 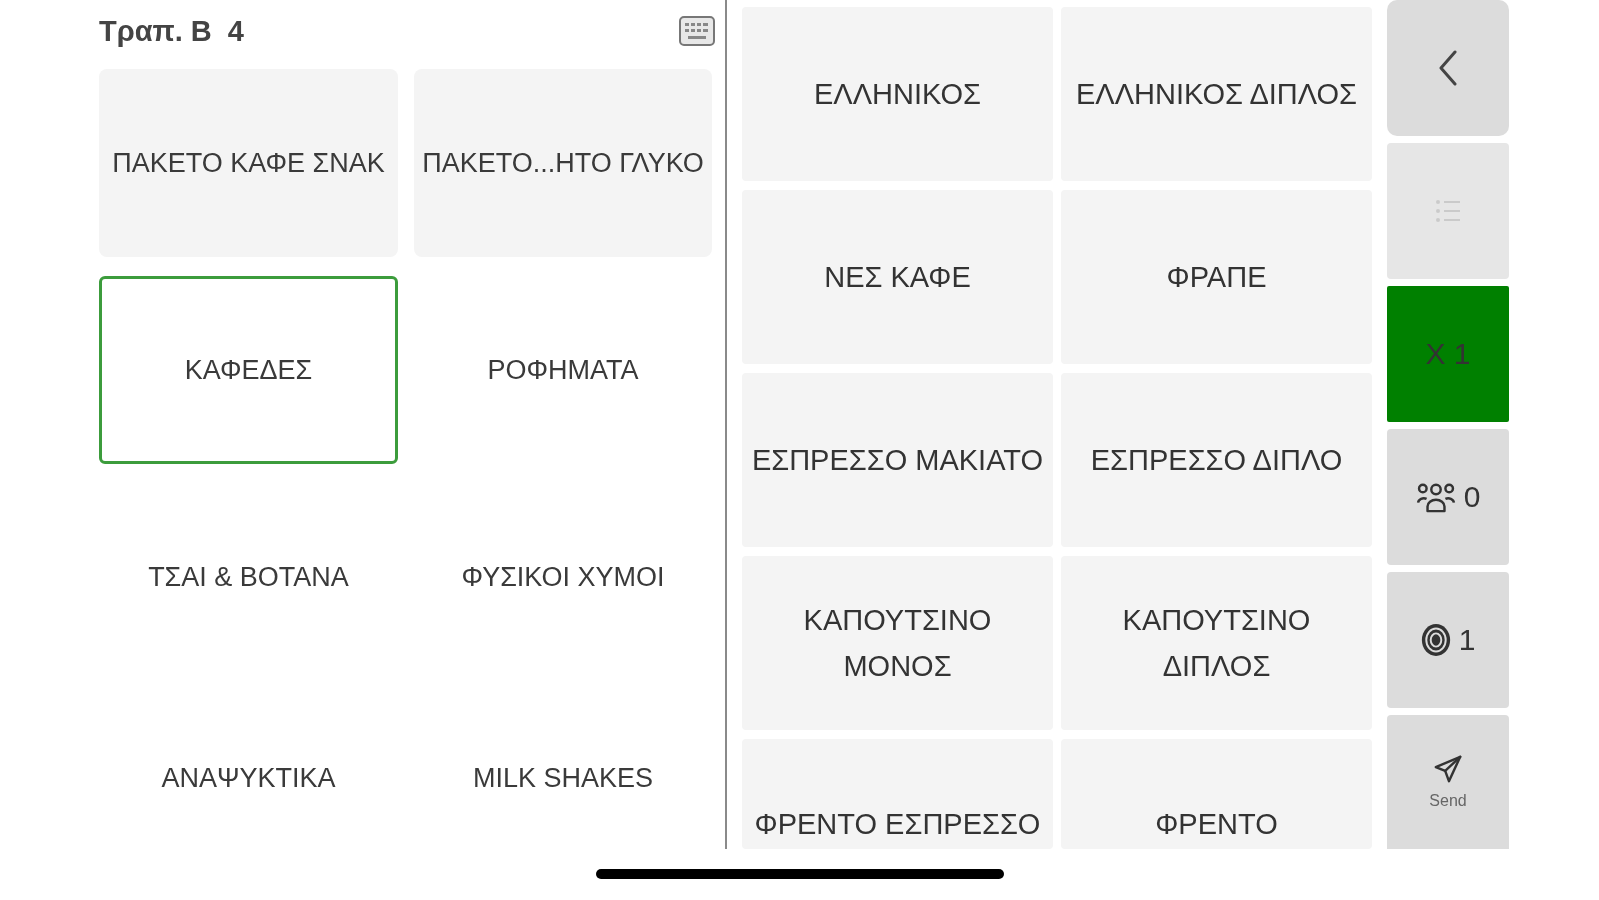 I want to click on coins-button: 1, so click(x=1448, y=640).